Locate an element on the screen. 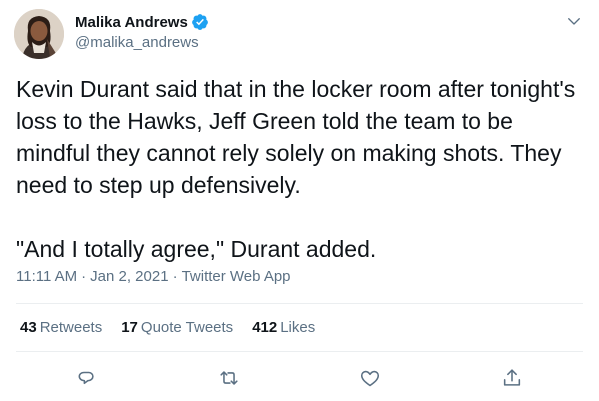 This screenshot has height=401, width=599. likes-stat: 412 Likes is located at coordinates (283, 327).